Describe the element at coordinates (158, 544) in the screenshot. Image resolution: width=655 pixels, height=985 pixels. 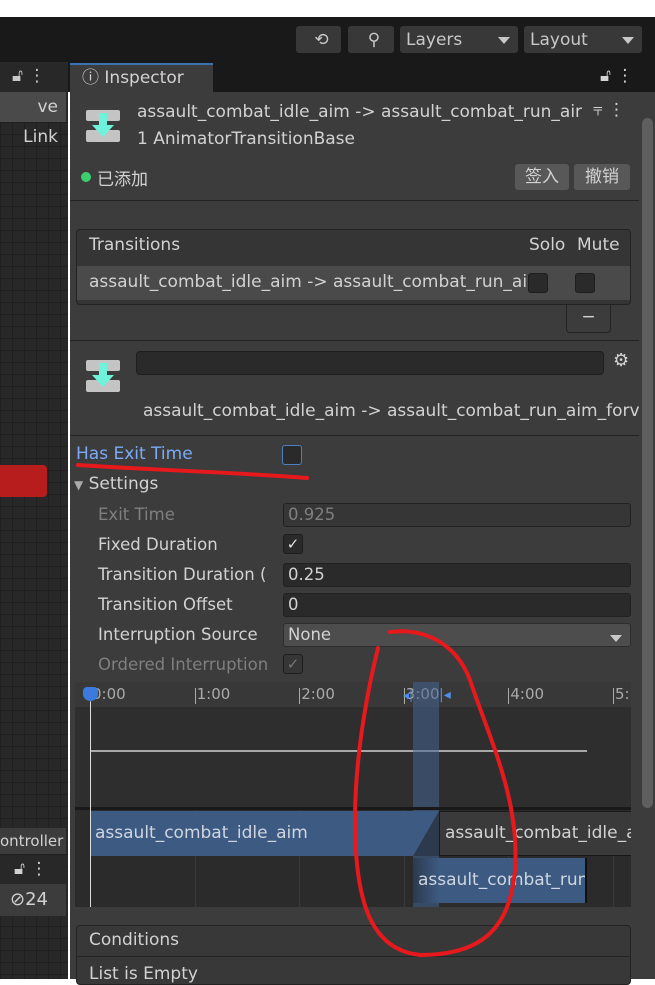
I see `fixed-duration-label: Fixed Duration` at that location.